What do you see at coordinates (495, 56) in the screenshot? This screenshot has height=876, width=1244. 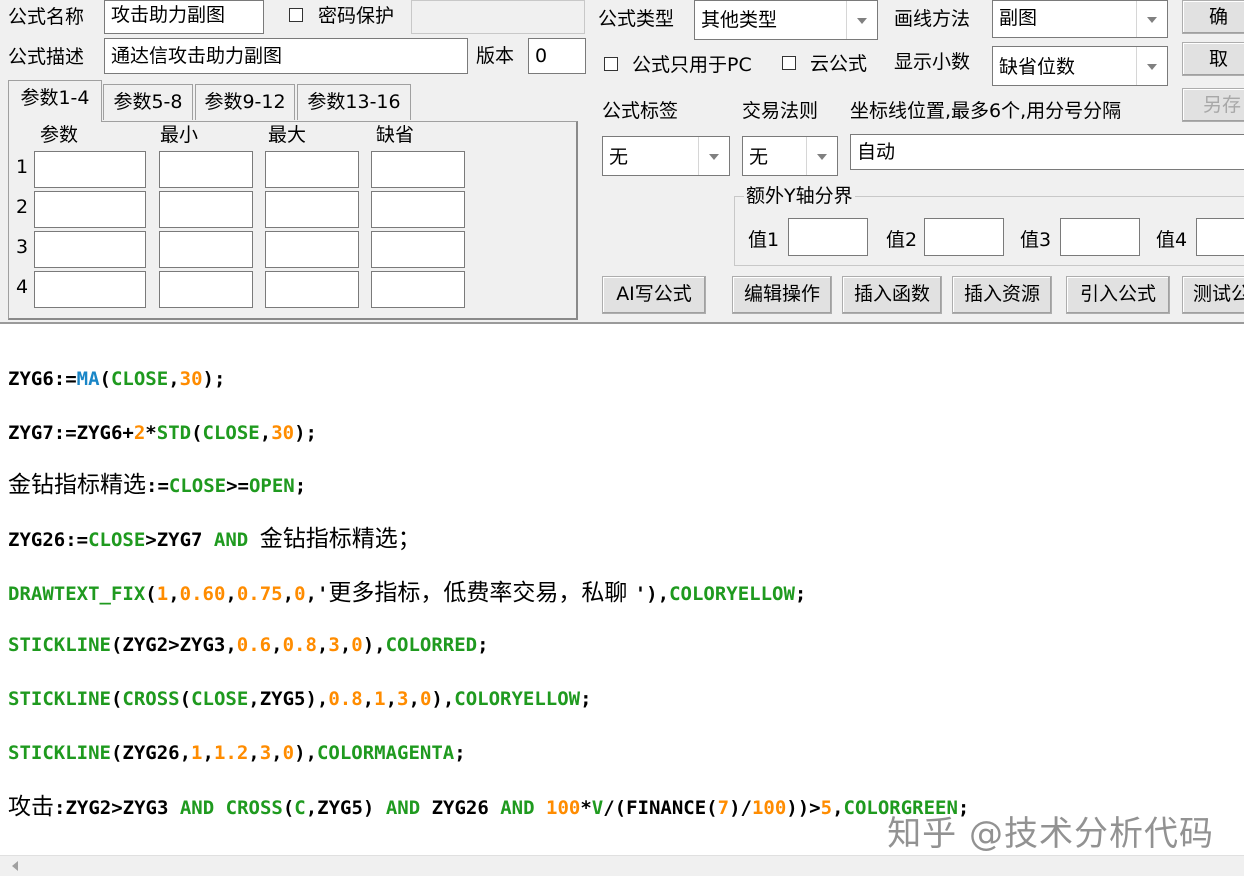 I see `version-label: 版本` at bounding box center [495, 56].